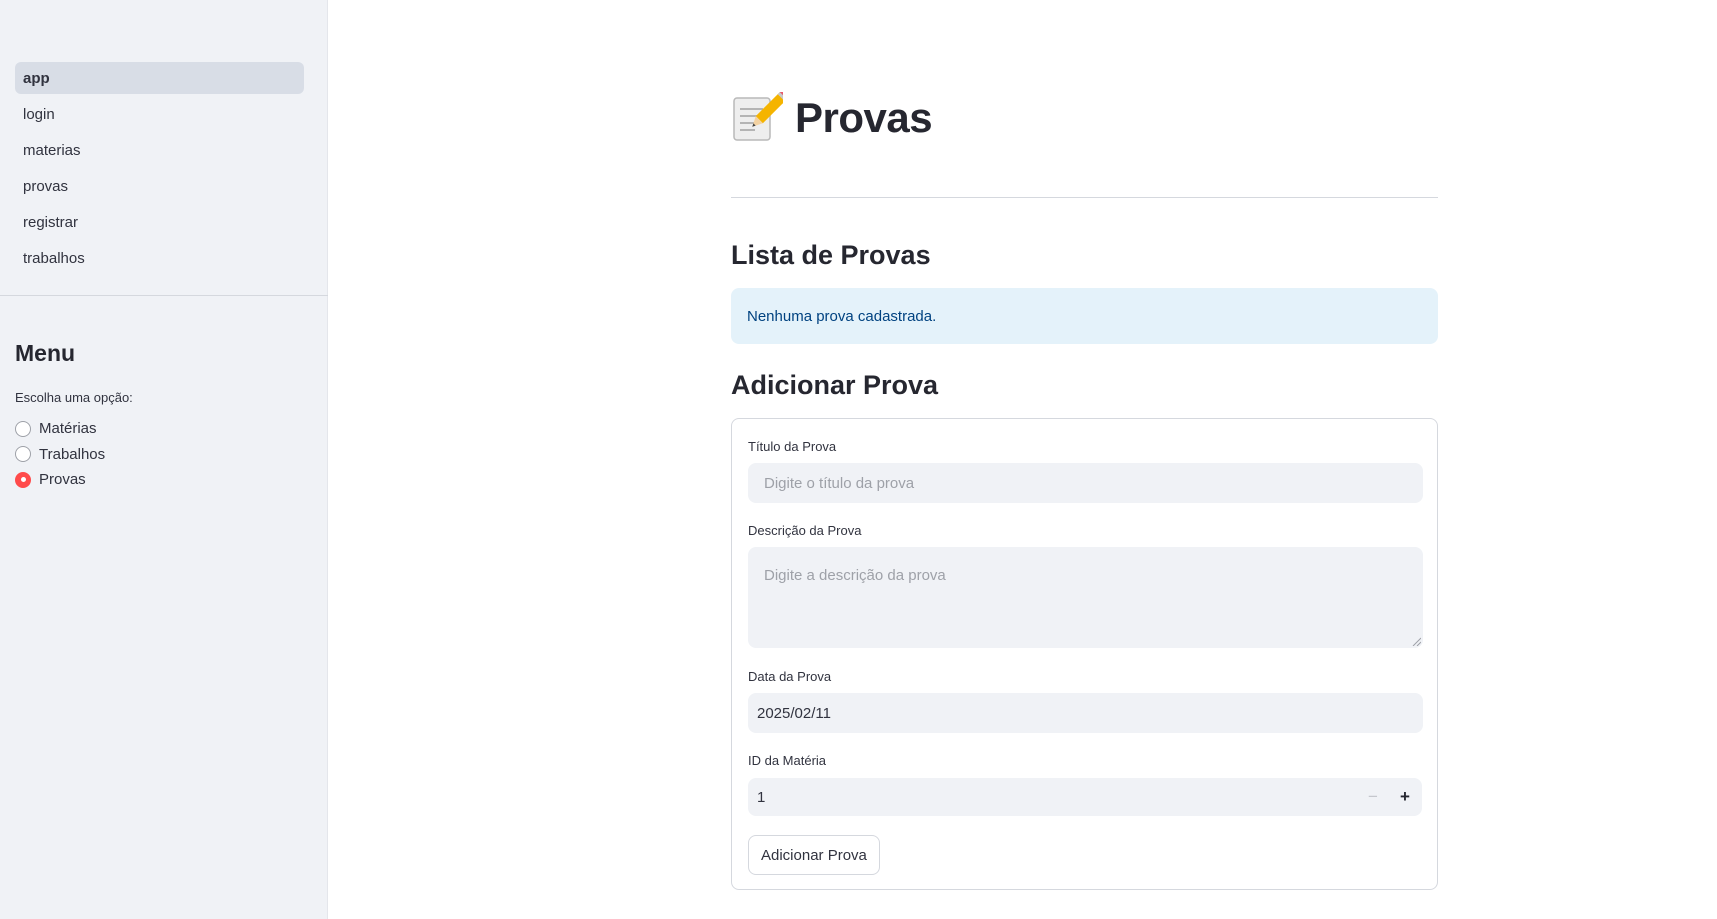 The height and width of the screenshot is (919, 1717). I want to click on menu-title: Menu, so click(45, 353).